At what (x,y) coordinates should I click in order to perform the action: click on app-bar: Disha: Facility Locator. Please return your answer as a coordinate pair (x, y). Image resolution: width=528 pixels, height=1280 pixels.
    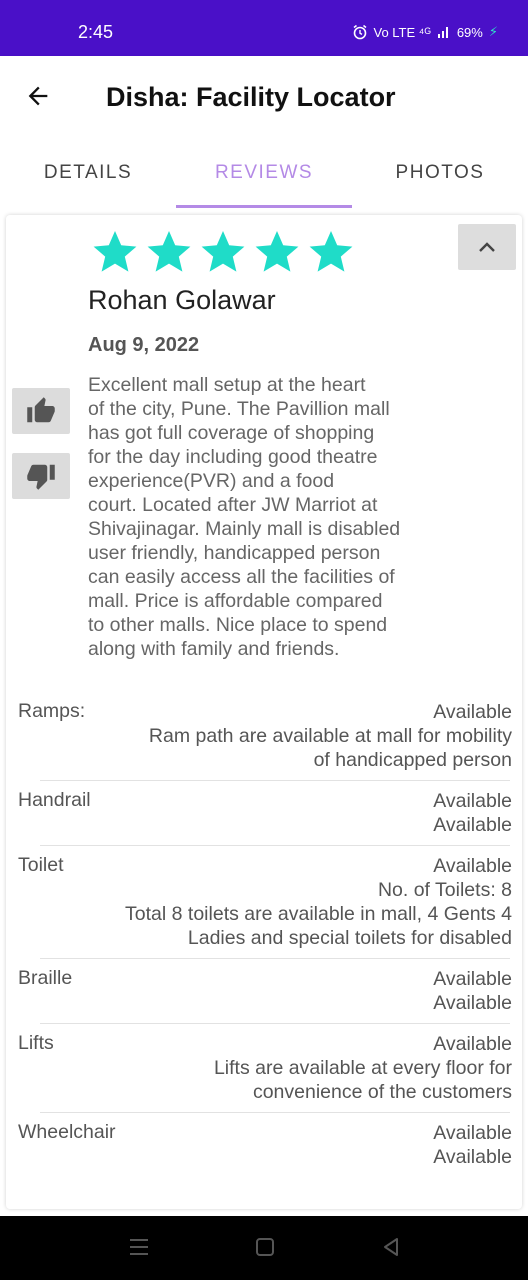
    Looking at the image, I should click on (264, 97).